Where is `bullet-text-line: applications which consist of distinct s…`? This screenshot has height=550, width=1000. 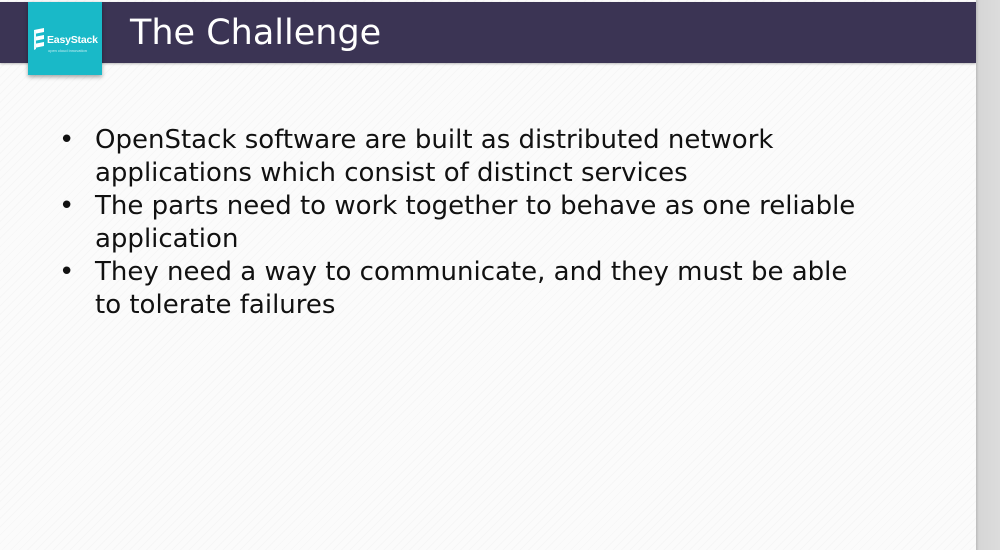 bullet-text-line: applications which consist of distinct s… is located at coordinates (391, 173).